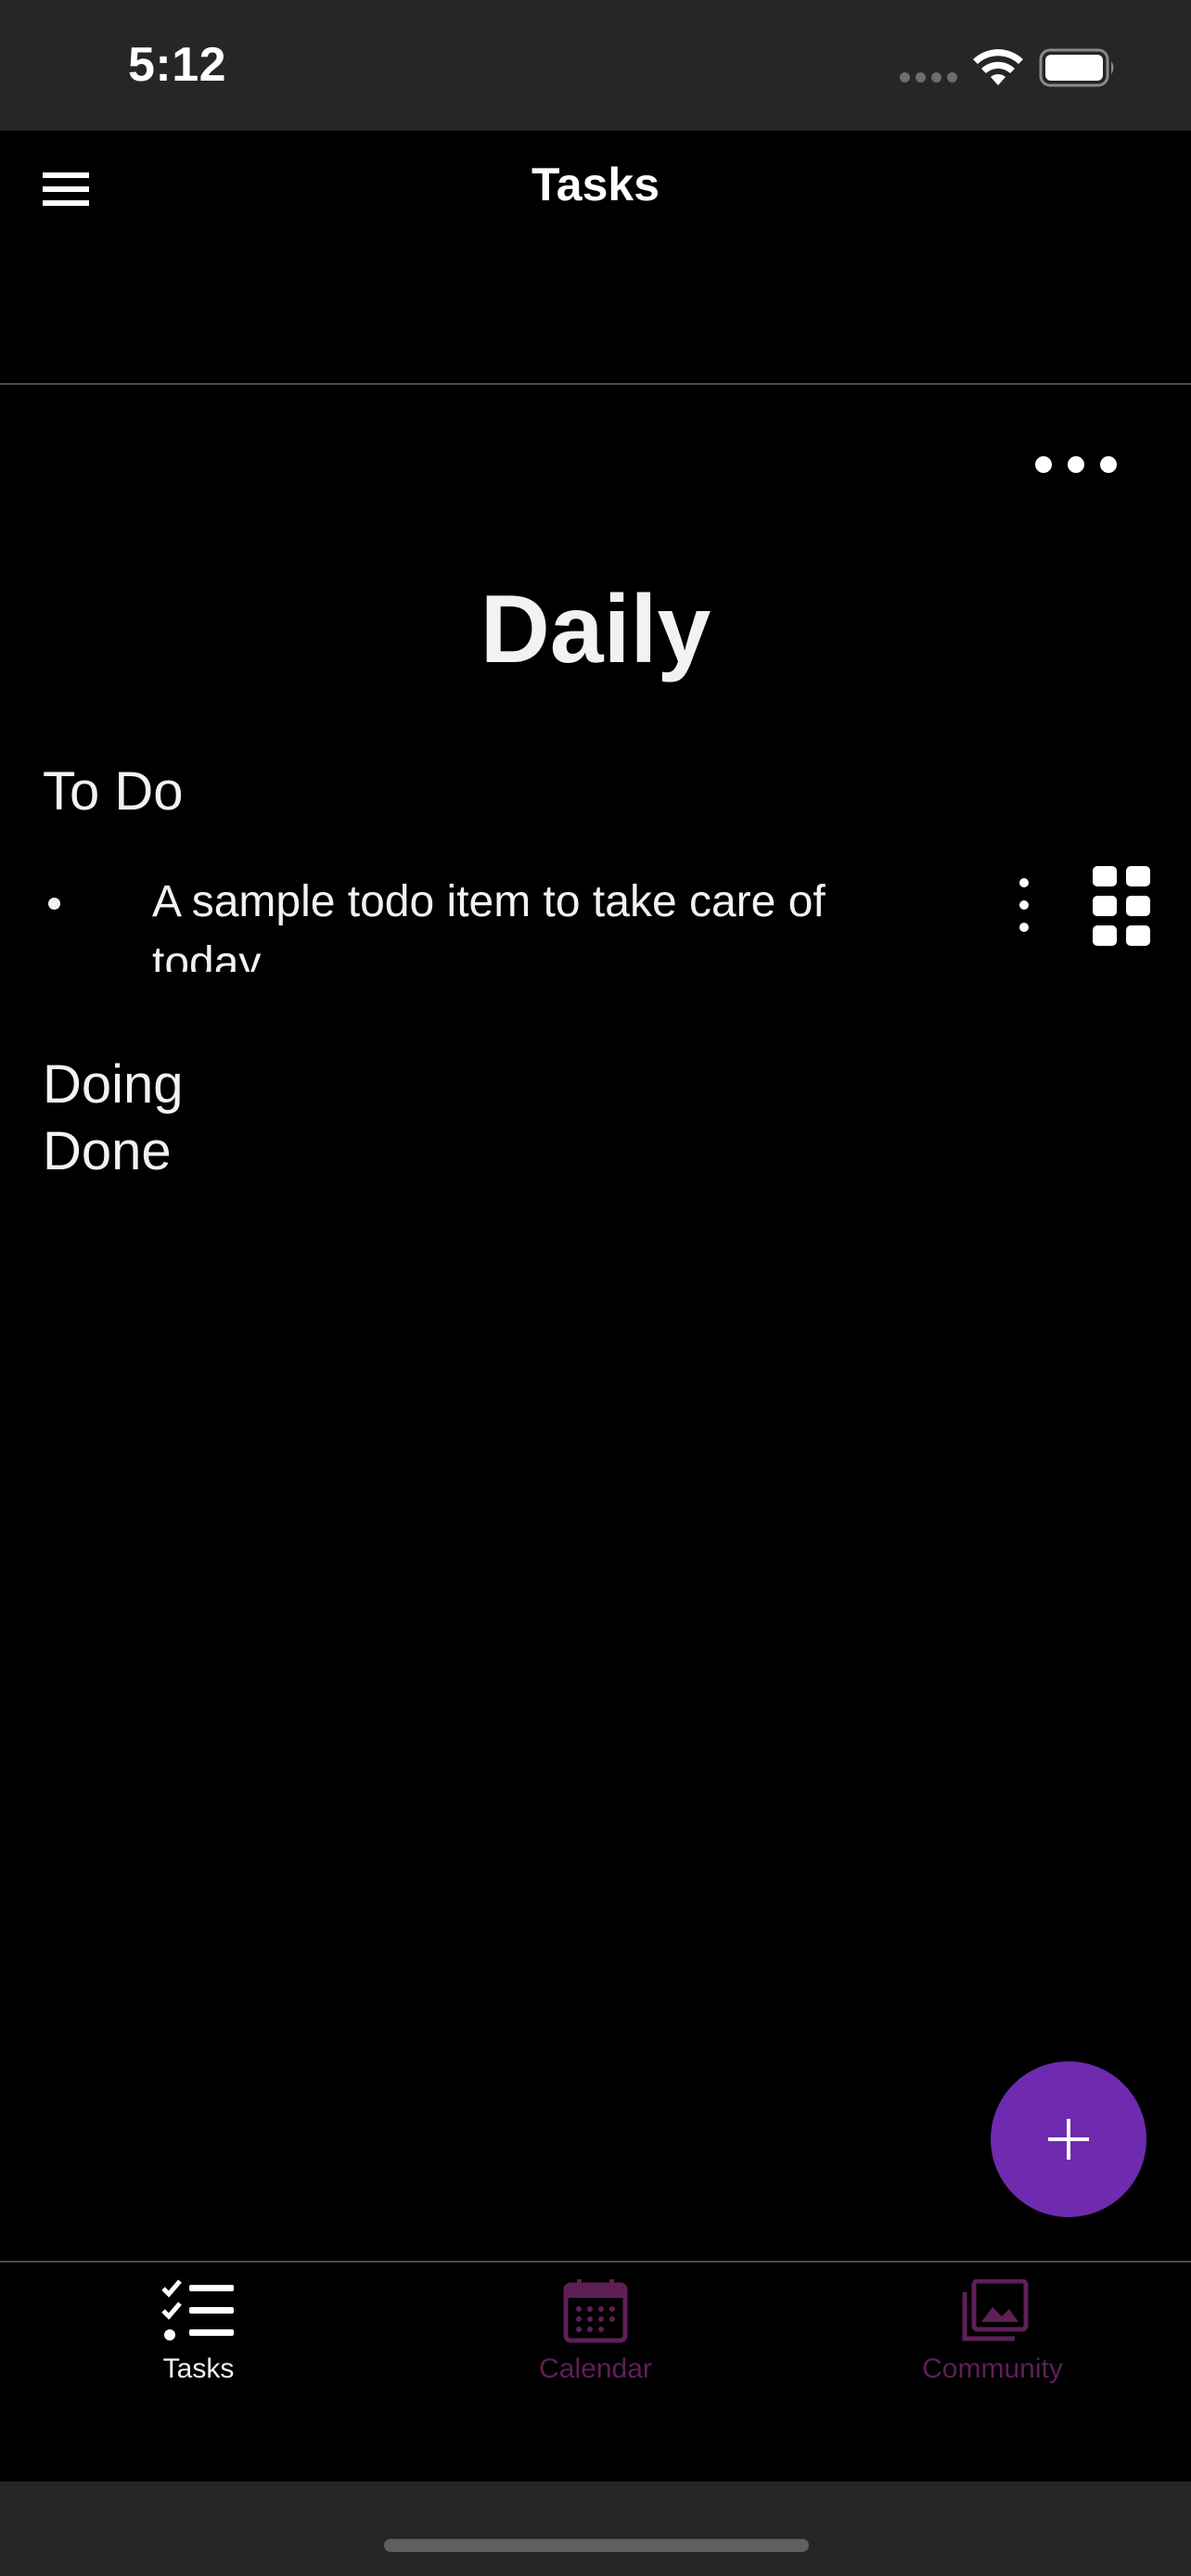 Image resolution: width=1191 pixels, height=2576 pixels. I want to click on plus-icon, so click(1068, 2139).